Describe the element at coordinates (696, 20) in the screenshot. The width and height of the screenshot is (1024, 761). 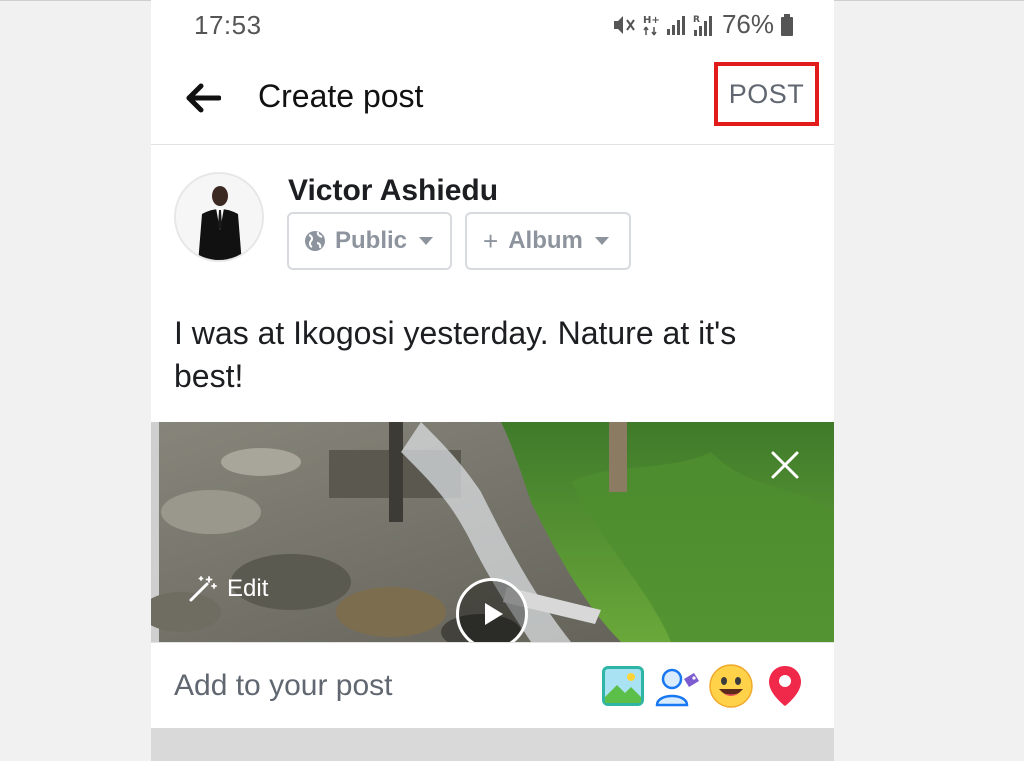
I see `svg-text: R` at that location.